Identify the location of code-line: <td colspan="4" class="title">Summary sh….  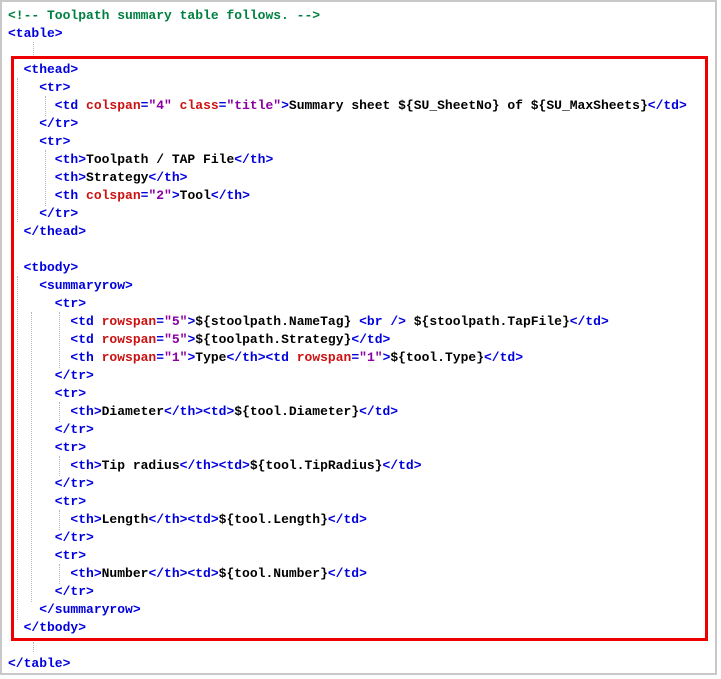
(347, 106).